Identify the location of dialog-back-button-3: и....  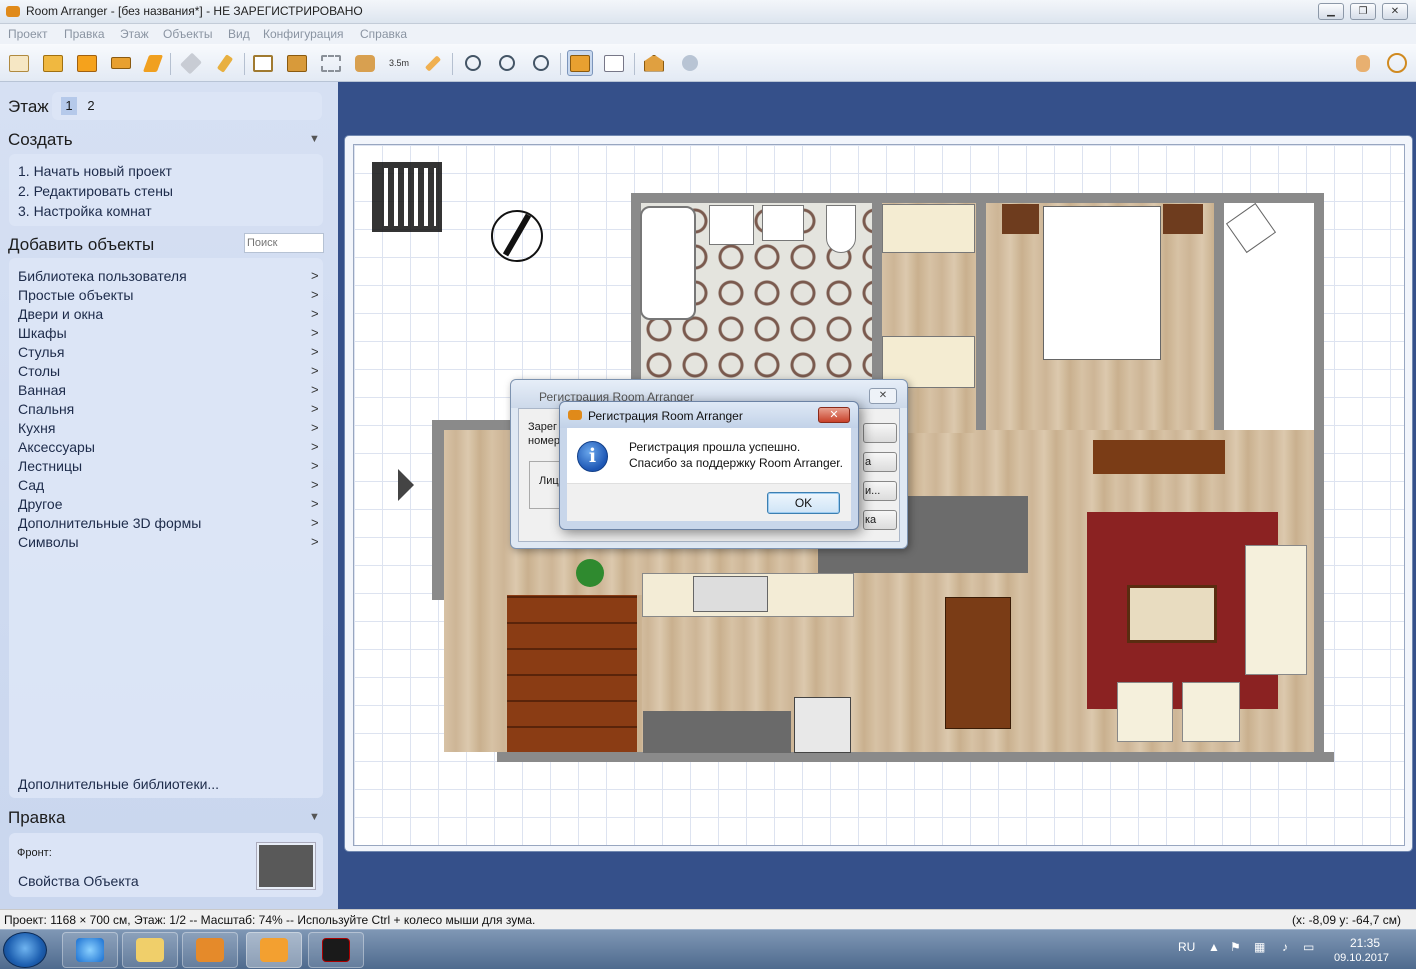
(880, 491).